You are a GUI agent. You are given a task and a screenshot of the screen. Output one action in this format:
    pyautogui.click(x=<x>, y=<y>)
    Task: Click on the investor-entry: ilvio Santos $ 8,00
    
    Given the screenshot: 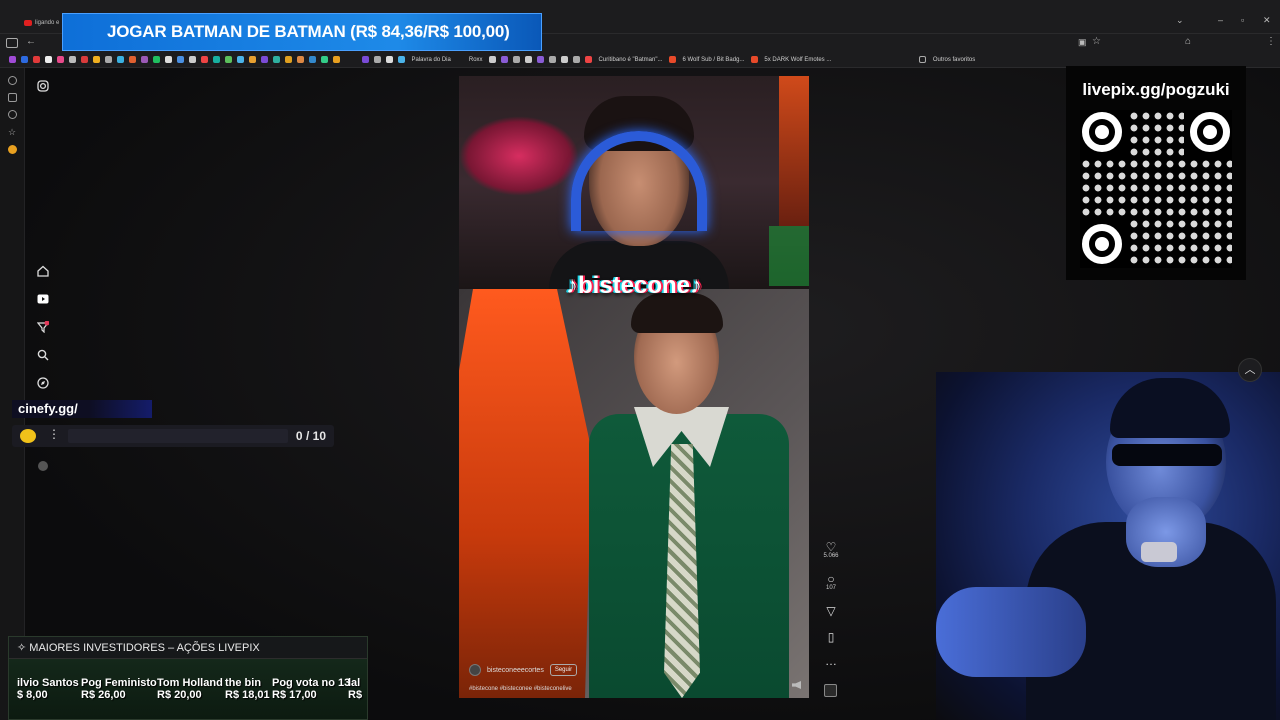 What is the action you would take?
    pyautogui.click(x=48, y=689)
    